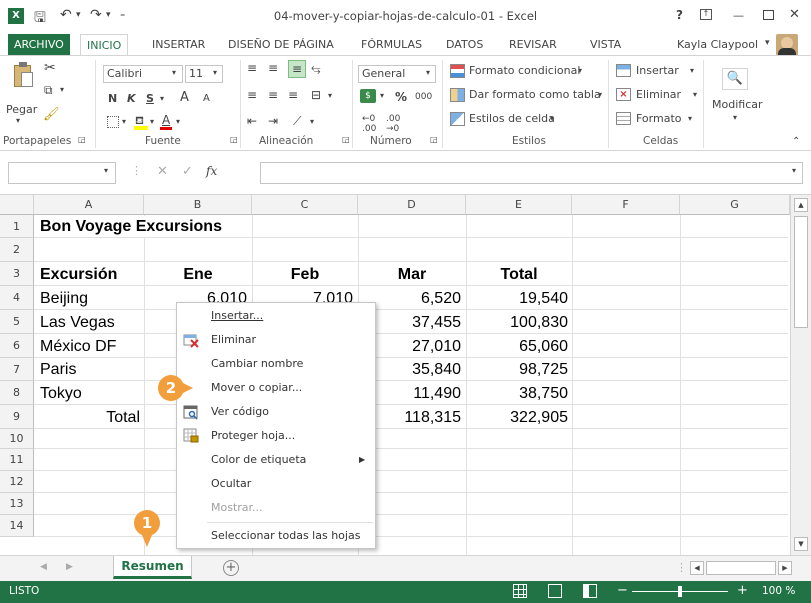  Describe the element at coordinates (78, 274) in the screenshot. I see `header-excursion: Excursión` at that location.